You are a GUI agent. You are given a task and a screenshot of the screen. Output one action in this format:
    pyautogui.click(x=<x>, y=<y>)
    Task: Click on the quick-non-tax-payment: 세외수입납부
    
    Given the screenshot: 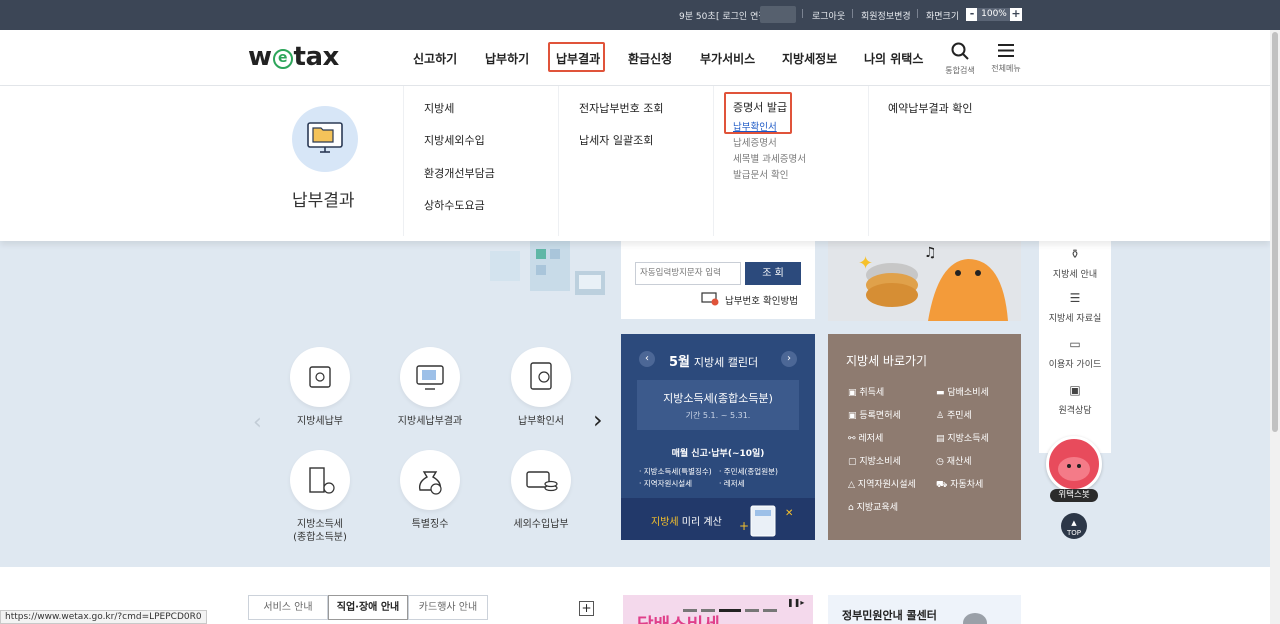 What is the action you would take?
    pyautogui.click(x=541, y=490)
    